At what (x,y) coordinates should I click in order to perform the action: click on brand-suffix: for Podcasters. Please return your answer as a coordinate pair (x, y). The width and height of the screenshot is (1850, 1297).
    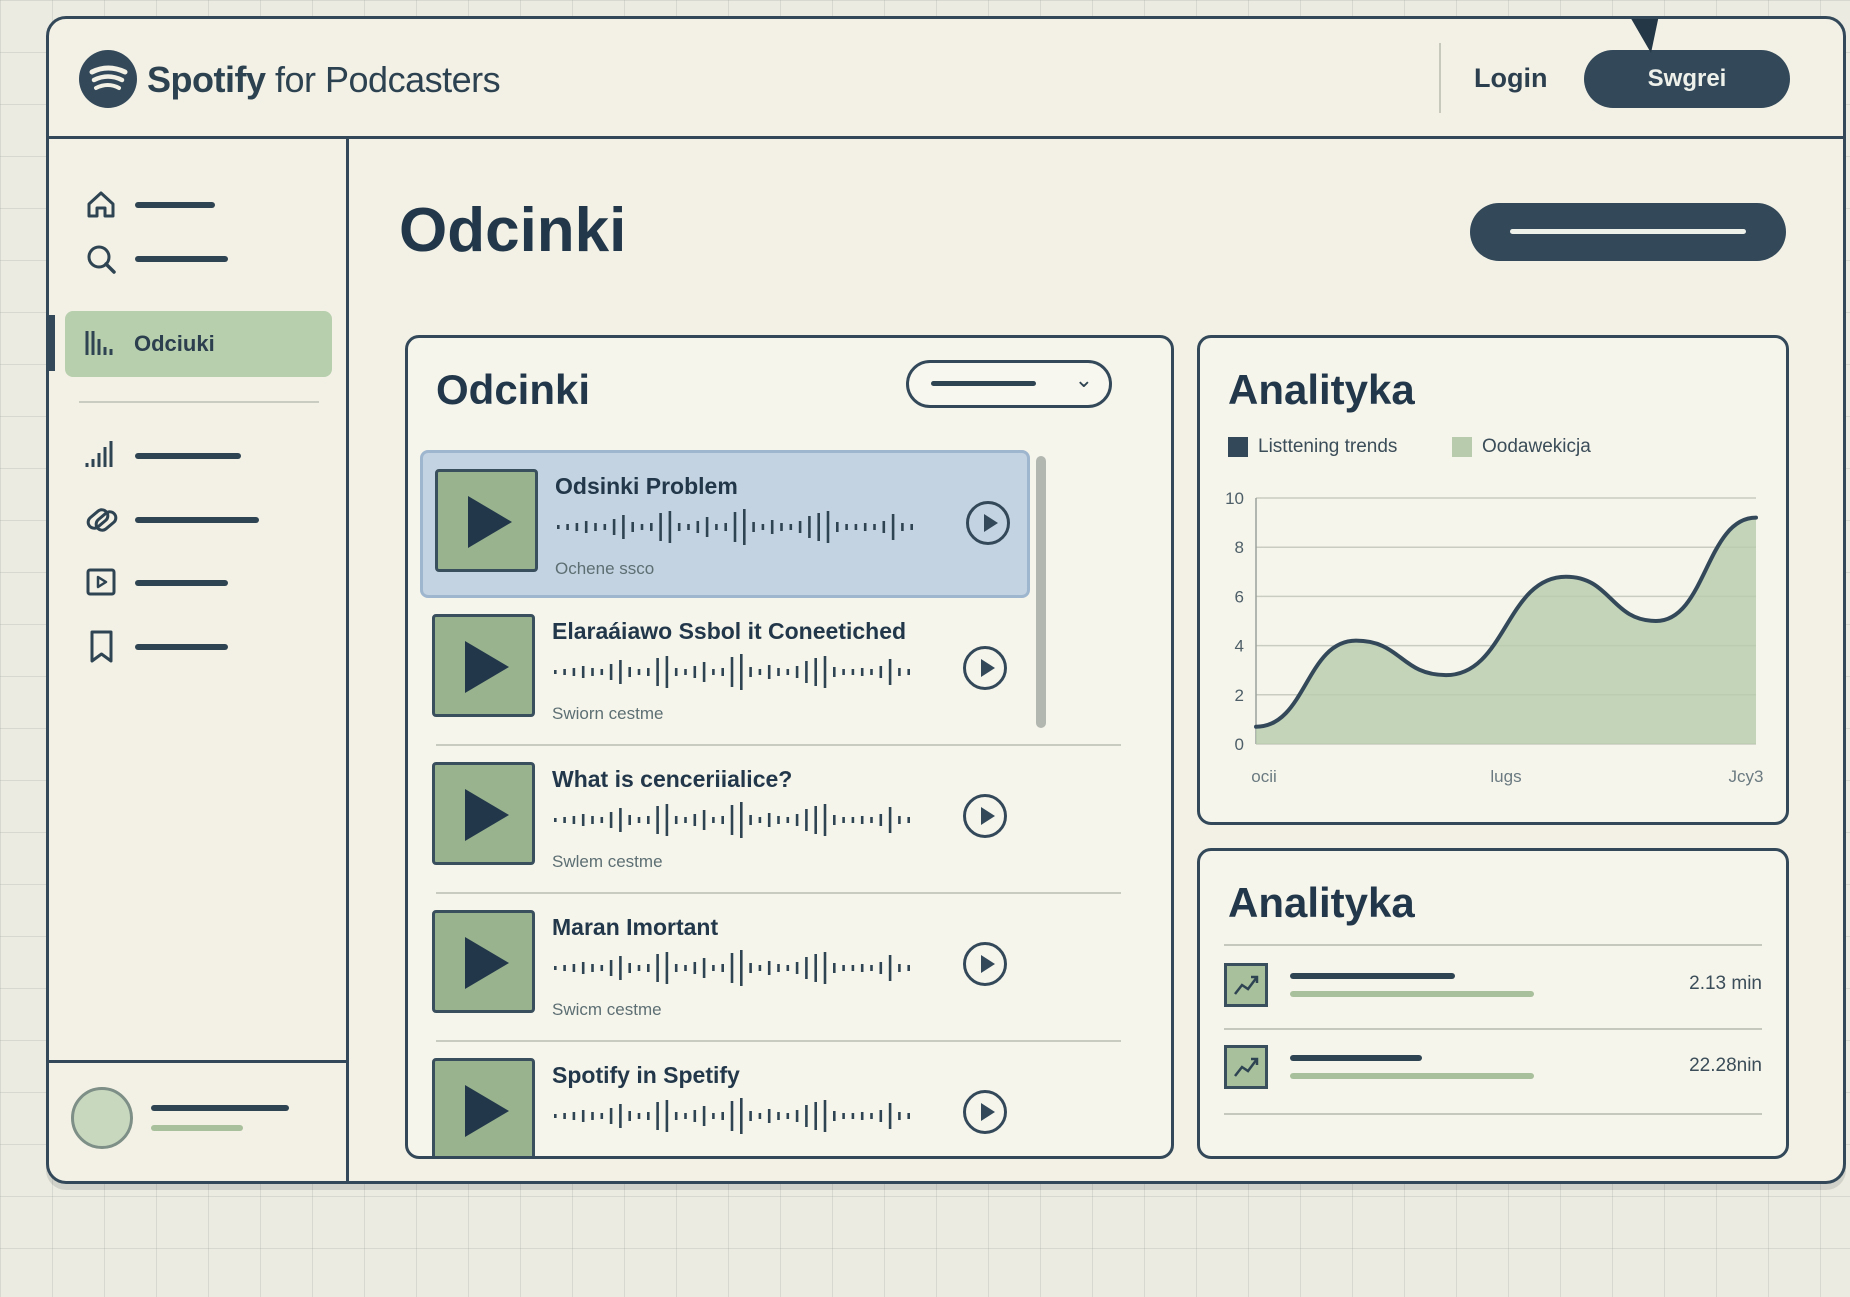
    Looking at the image, I should click on (383, 79).